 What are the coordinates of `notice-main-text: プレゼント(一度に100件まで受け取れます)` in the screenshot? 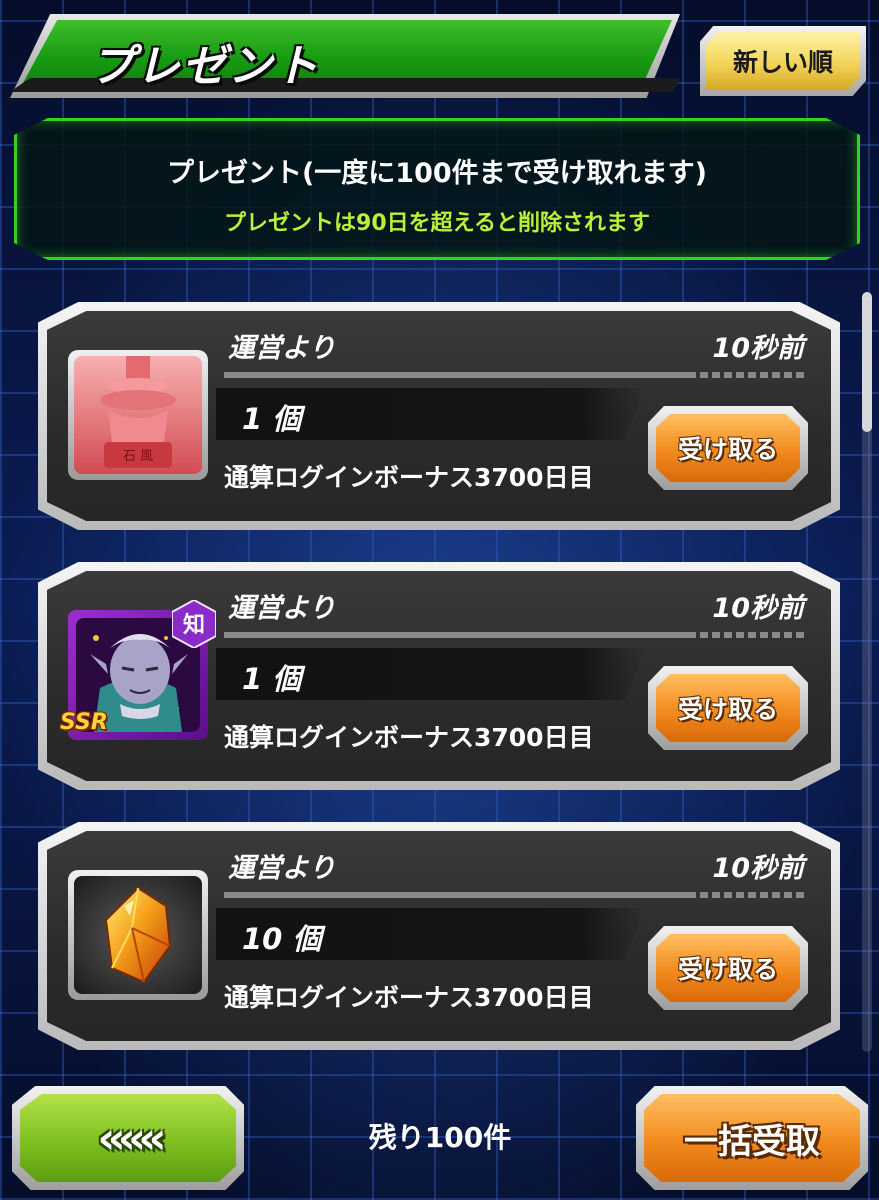 It's located at (437, 173).